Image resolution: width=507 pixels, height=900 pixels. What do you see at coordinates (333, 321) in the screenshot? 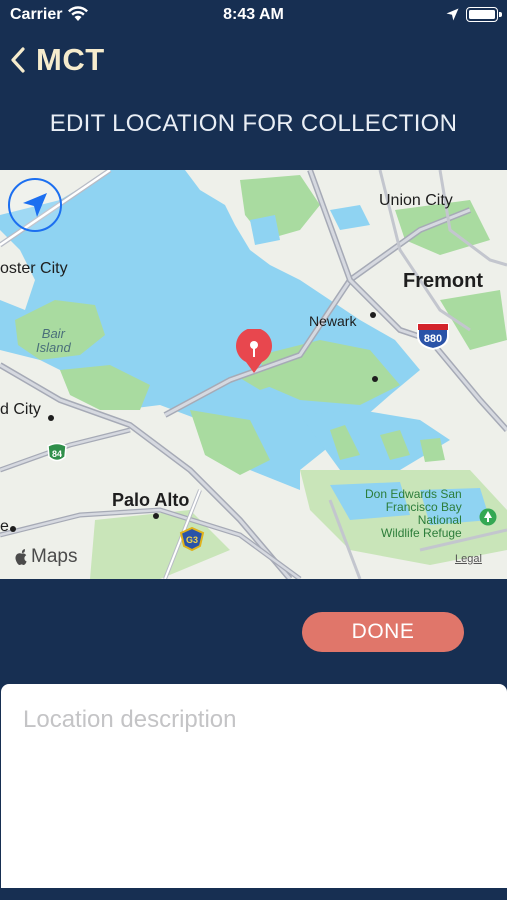
I see `label-newark: Newark` at bounding box center [333, 321].